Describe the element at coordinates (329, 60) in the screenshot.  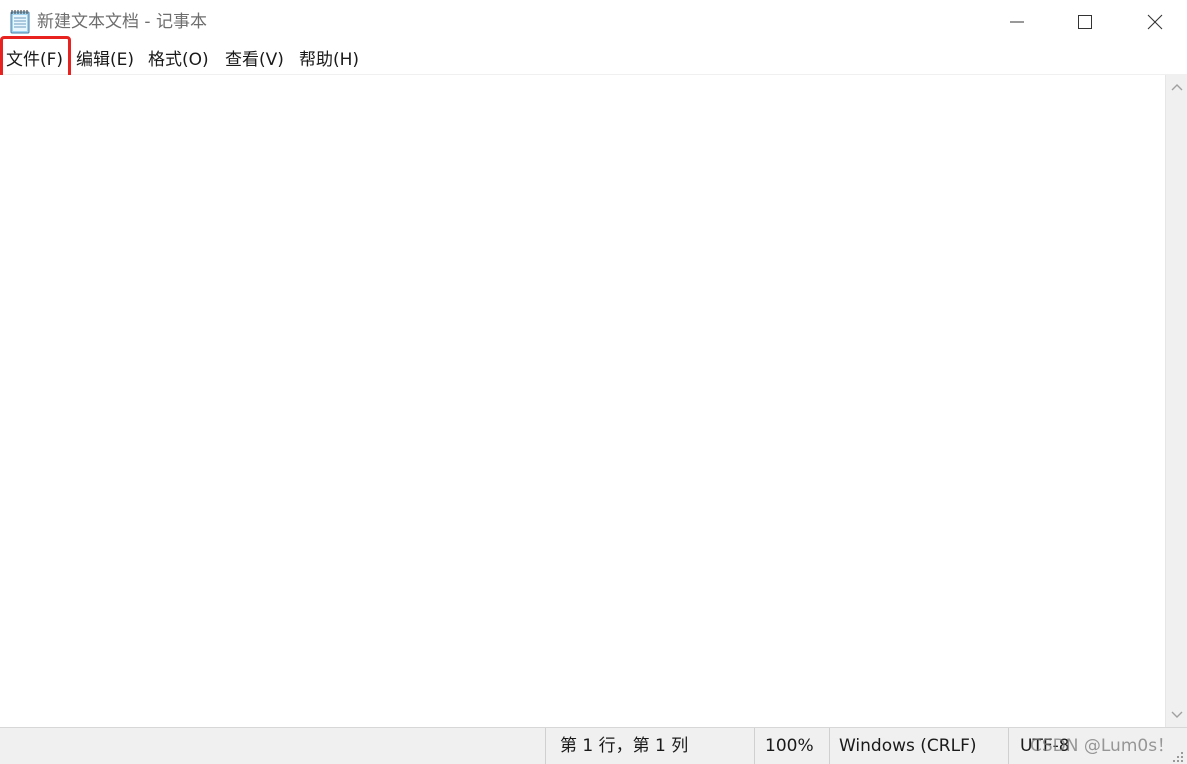
I see `menu-help: 帮助(H)` at that location.